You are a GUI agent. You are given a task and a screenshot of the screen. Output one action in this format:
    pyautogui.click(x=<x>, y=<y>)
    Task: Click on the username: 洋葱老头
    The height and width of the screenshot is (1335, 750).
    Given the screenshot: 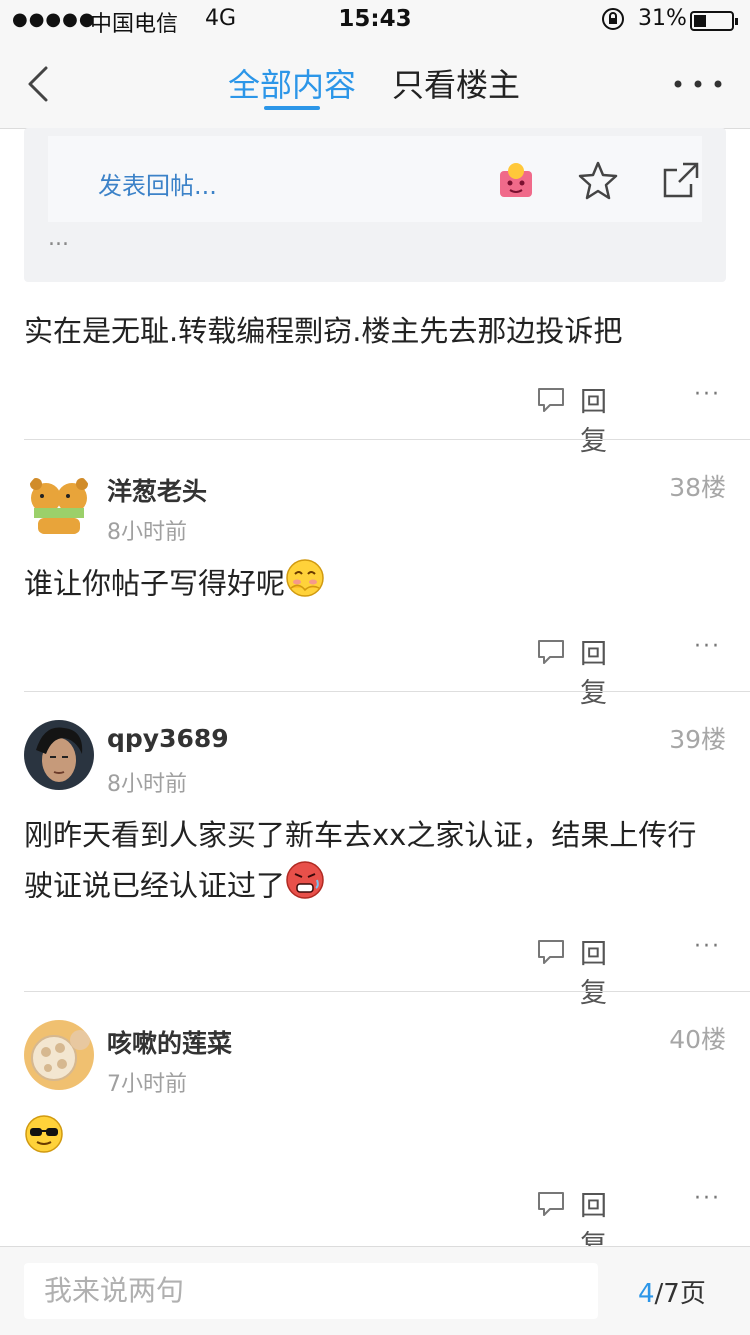 What is the action you would take?
    pyautogui.click(x=157, y=490)
    